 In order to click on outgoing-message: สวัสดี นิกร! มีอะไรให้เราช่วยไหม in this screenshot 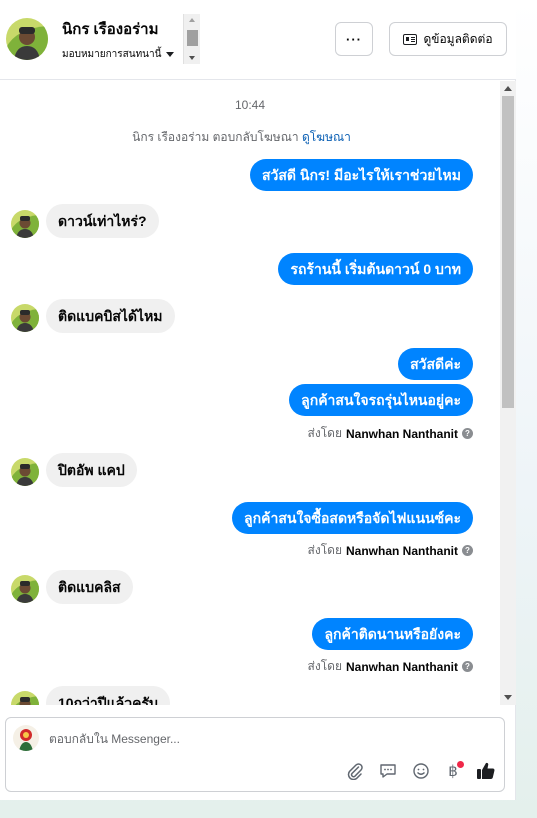, I will do `click(361, 175)`.